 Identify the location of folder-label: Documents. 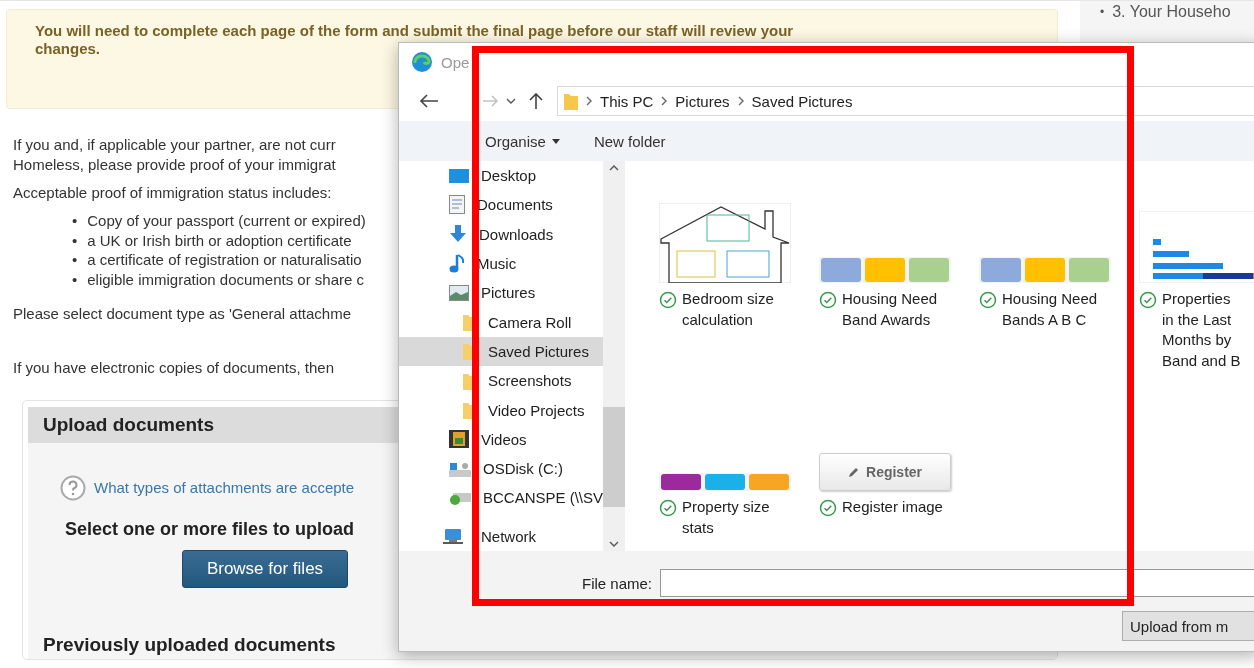
(515, 205).